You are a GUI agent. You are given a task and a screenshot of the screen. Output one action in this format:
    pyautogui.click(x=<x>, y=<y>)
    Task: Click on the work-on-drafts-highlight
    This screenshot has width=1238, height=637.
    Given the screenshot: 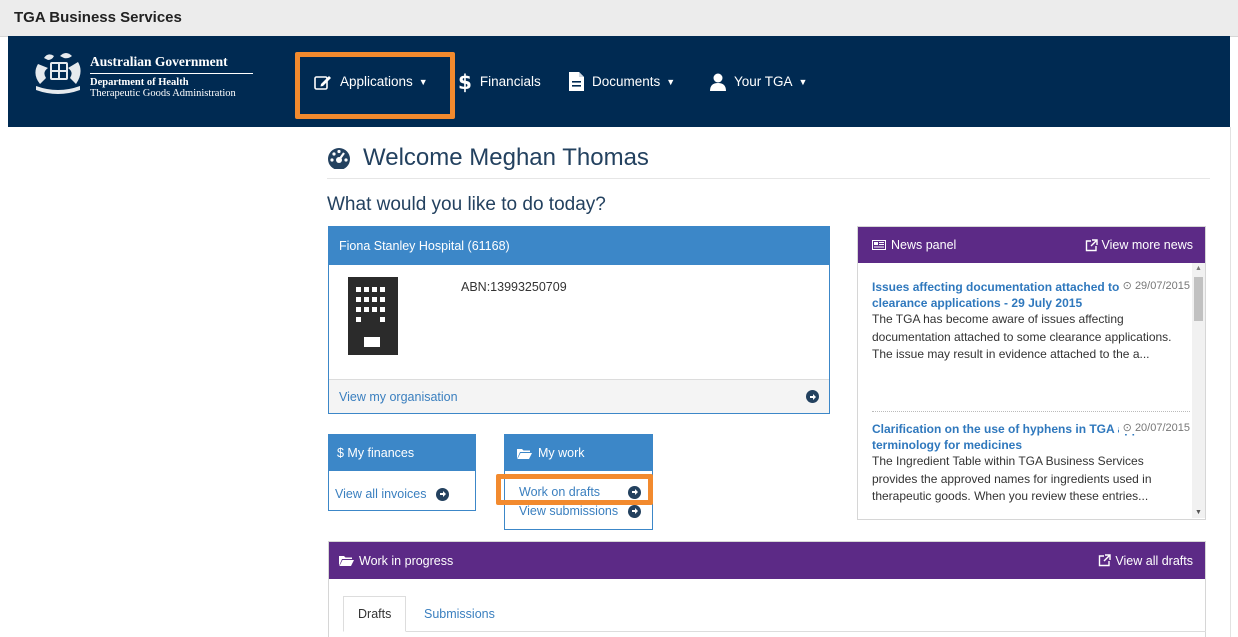 What is the action you would take?
    pyautogui.click(x=574, y=489)
    